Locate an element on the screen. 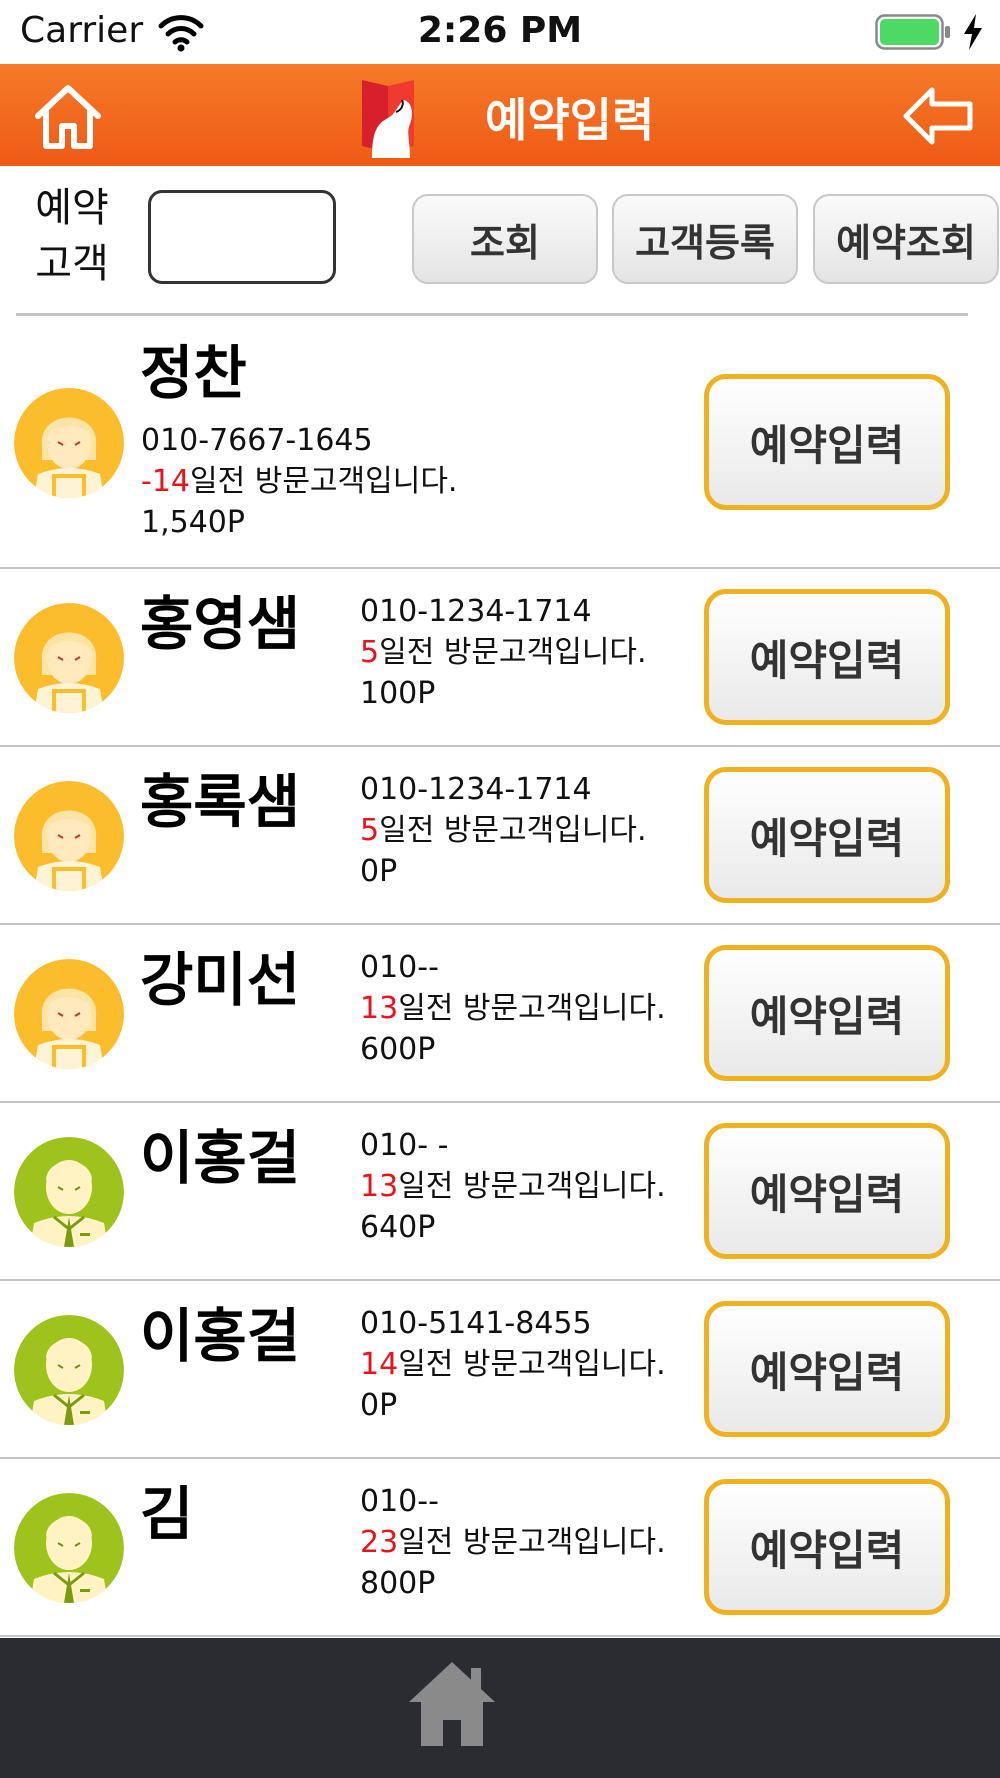 The width and height of the screenshot is (1000, 1778). customer-info: 010- -13일전 방문고객입니다. 640P is located at coordinates (513, 1186).